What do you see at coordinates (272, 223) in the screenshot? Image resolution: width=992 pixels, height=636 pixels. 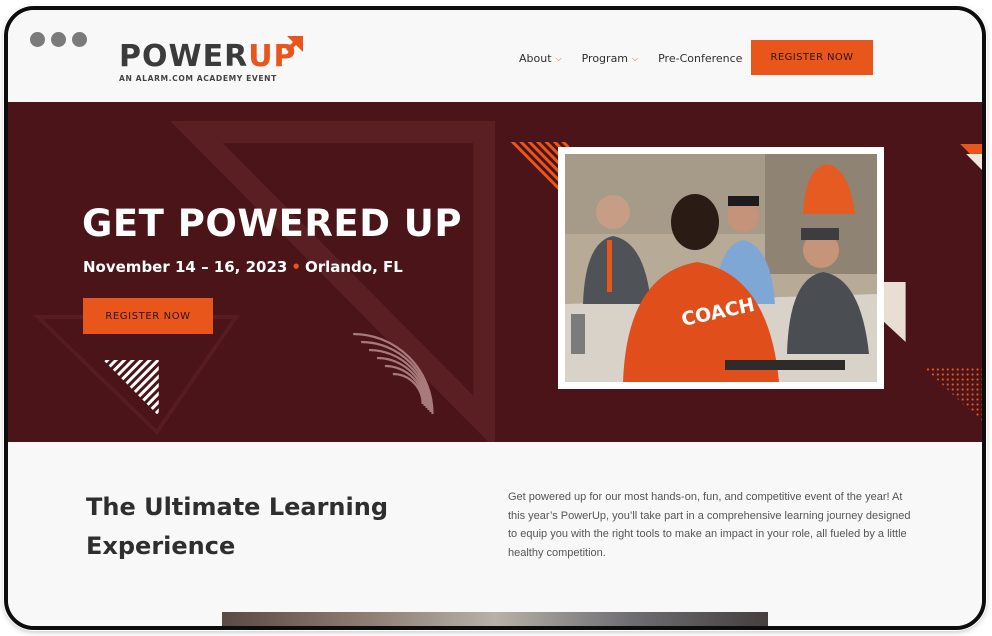 I see `hero-title: GET POWERED UP` at bounding box center [272, 223].